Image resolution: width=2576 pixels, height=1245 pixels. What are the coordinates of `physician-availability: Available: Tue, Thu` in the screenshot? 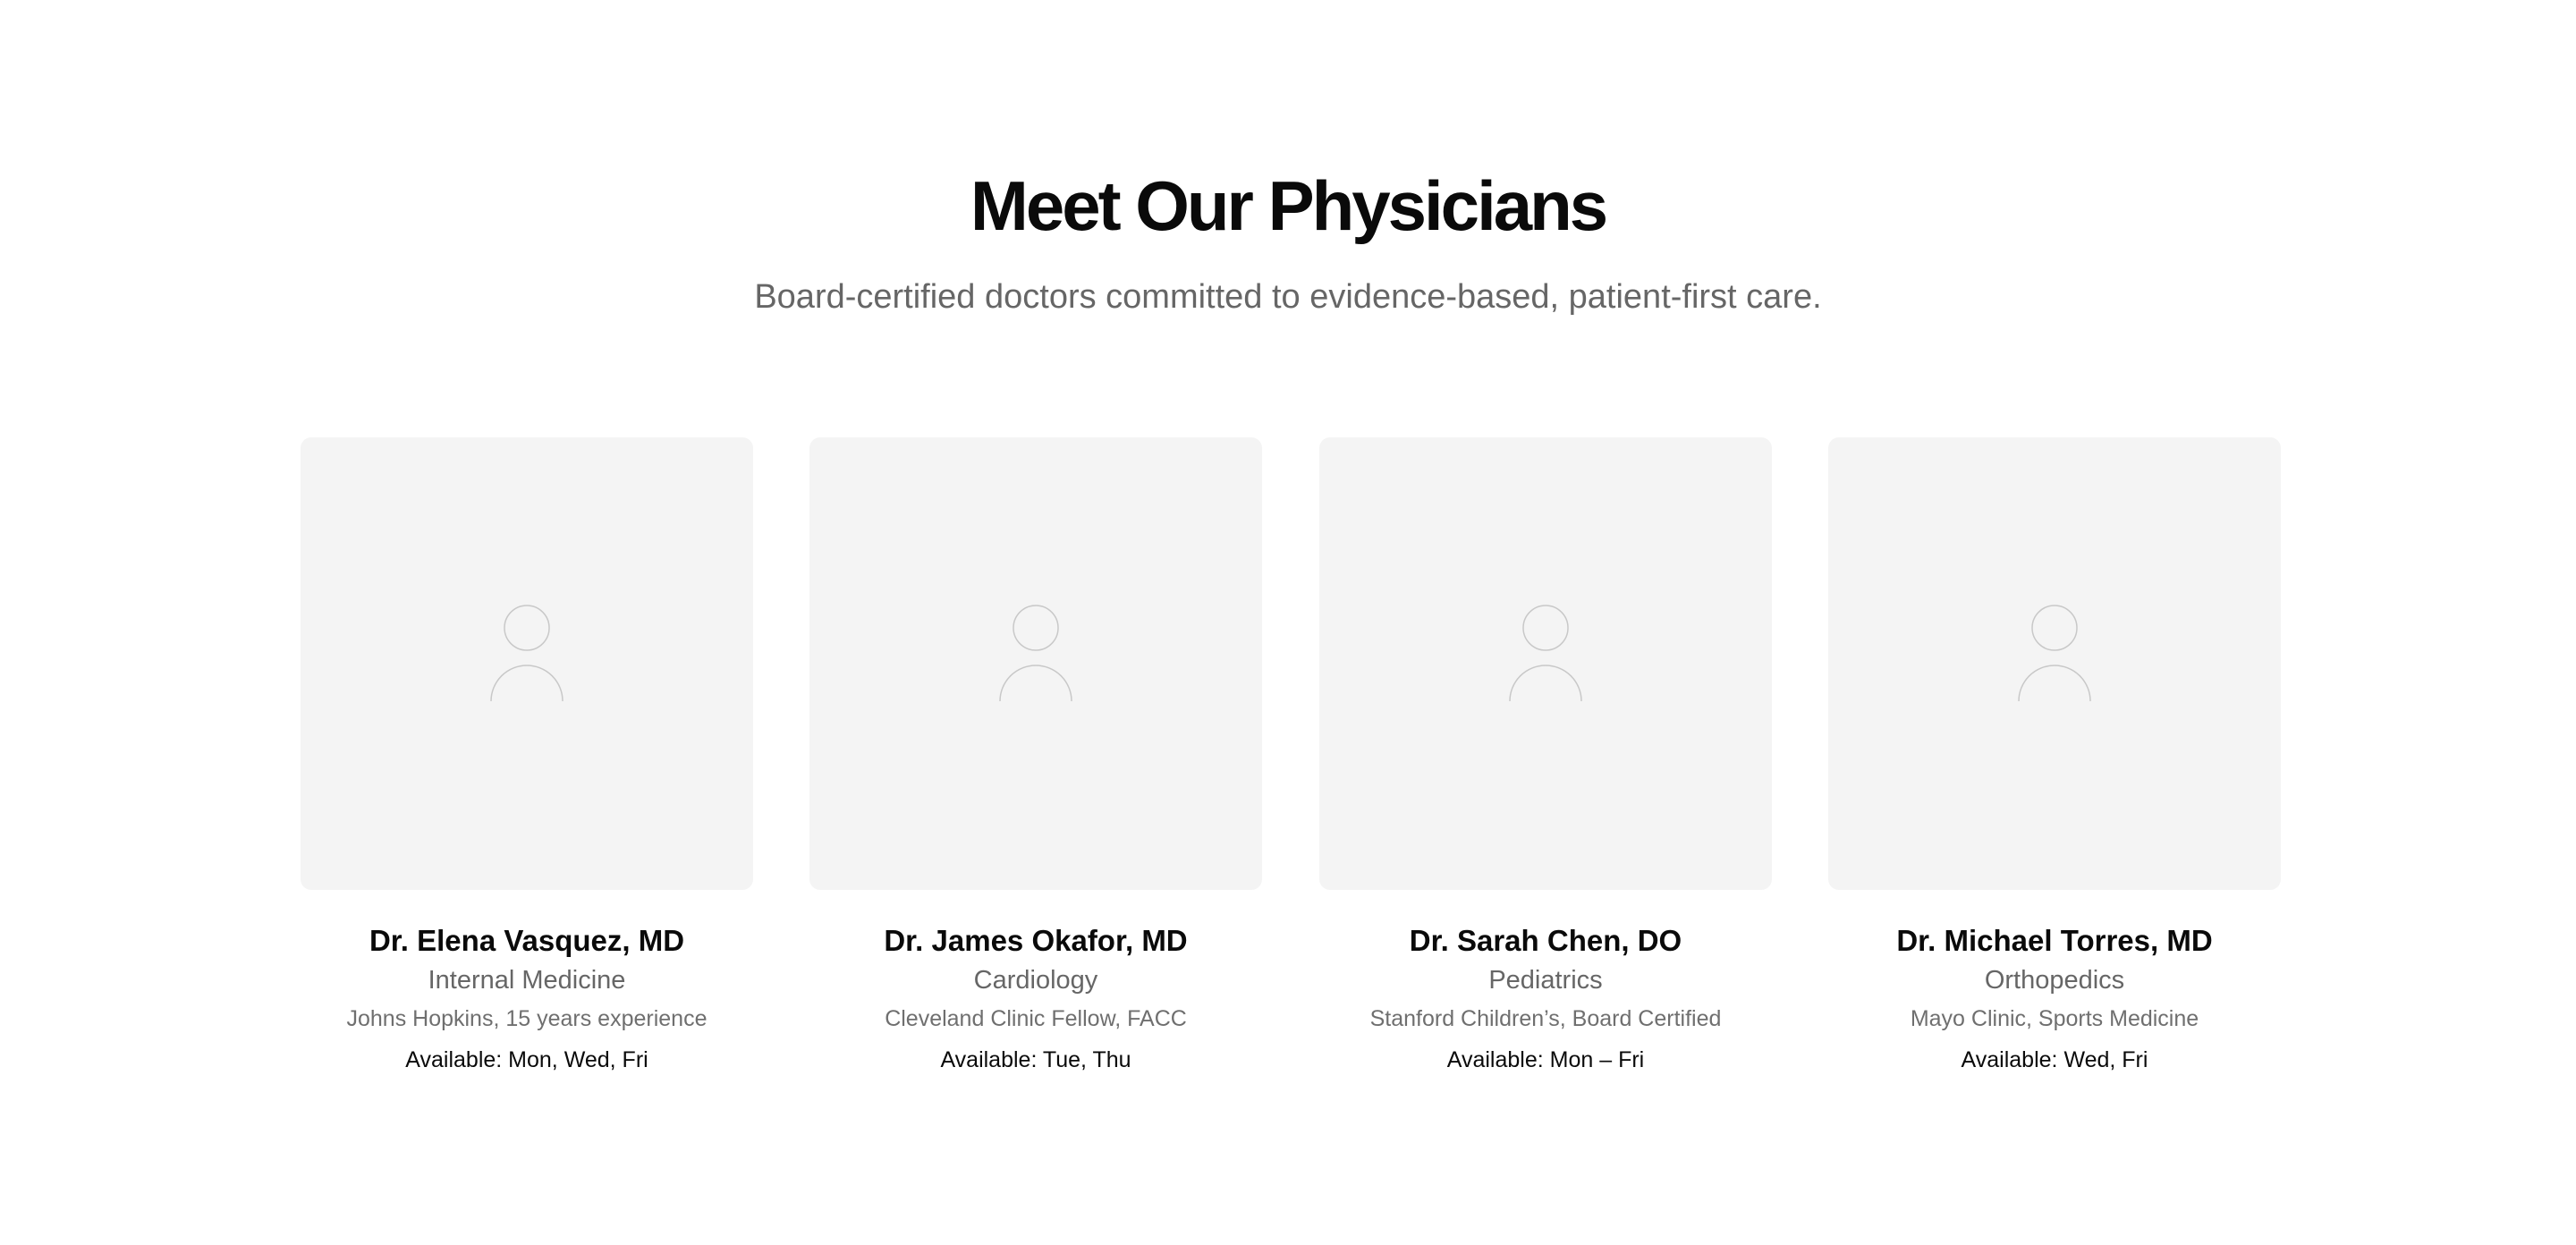 It's located at (1035, 1059).